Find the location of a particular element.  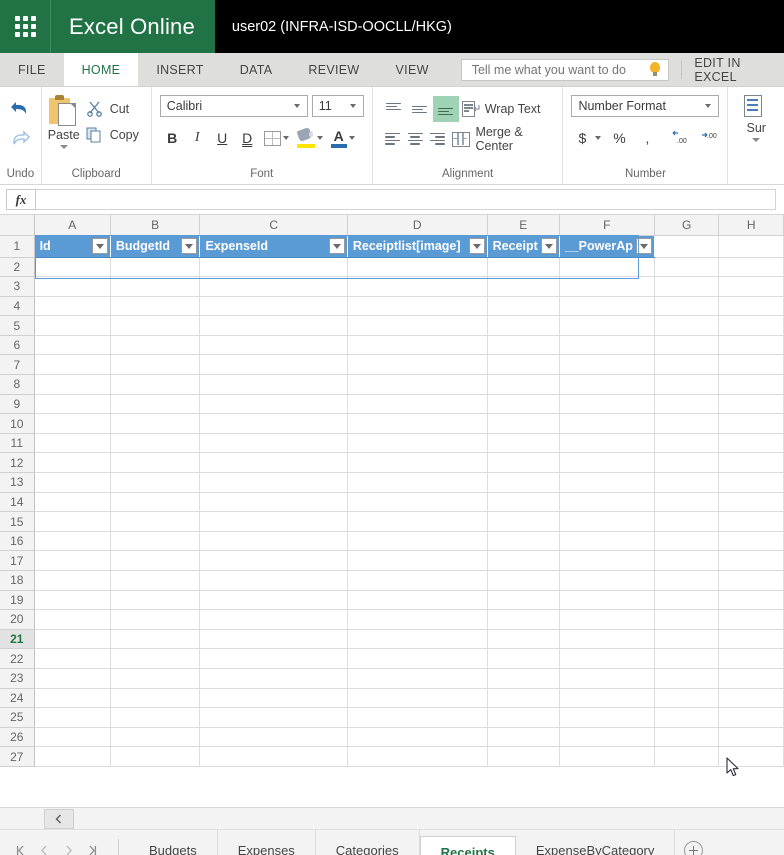

tell-me-box is located at coordinates (565, 69).